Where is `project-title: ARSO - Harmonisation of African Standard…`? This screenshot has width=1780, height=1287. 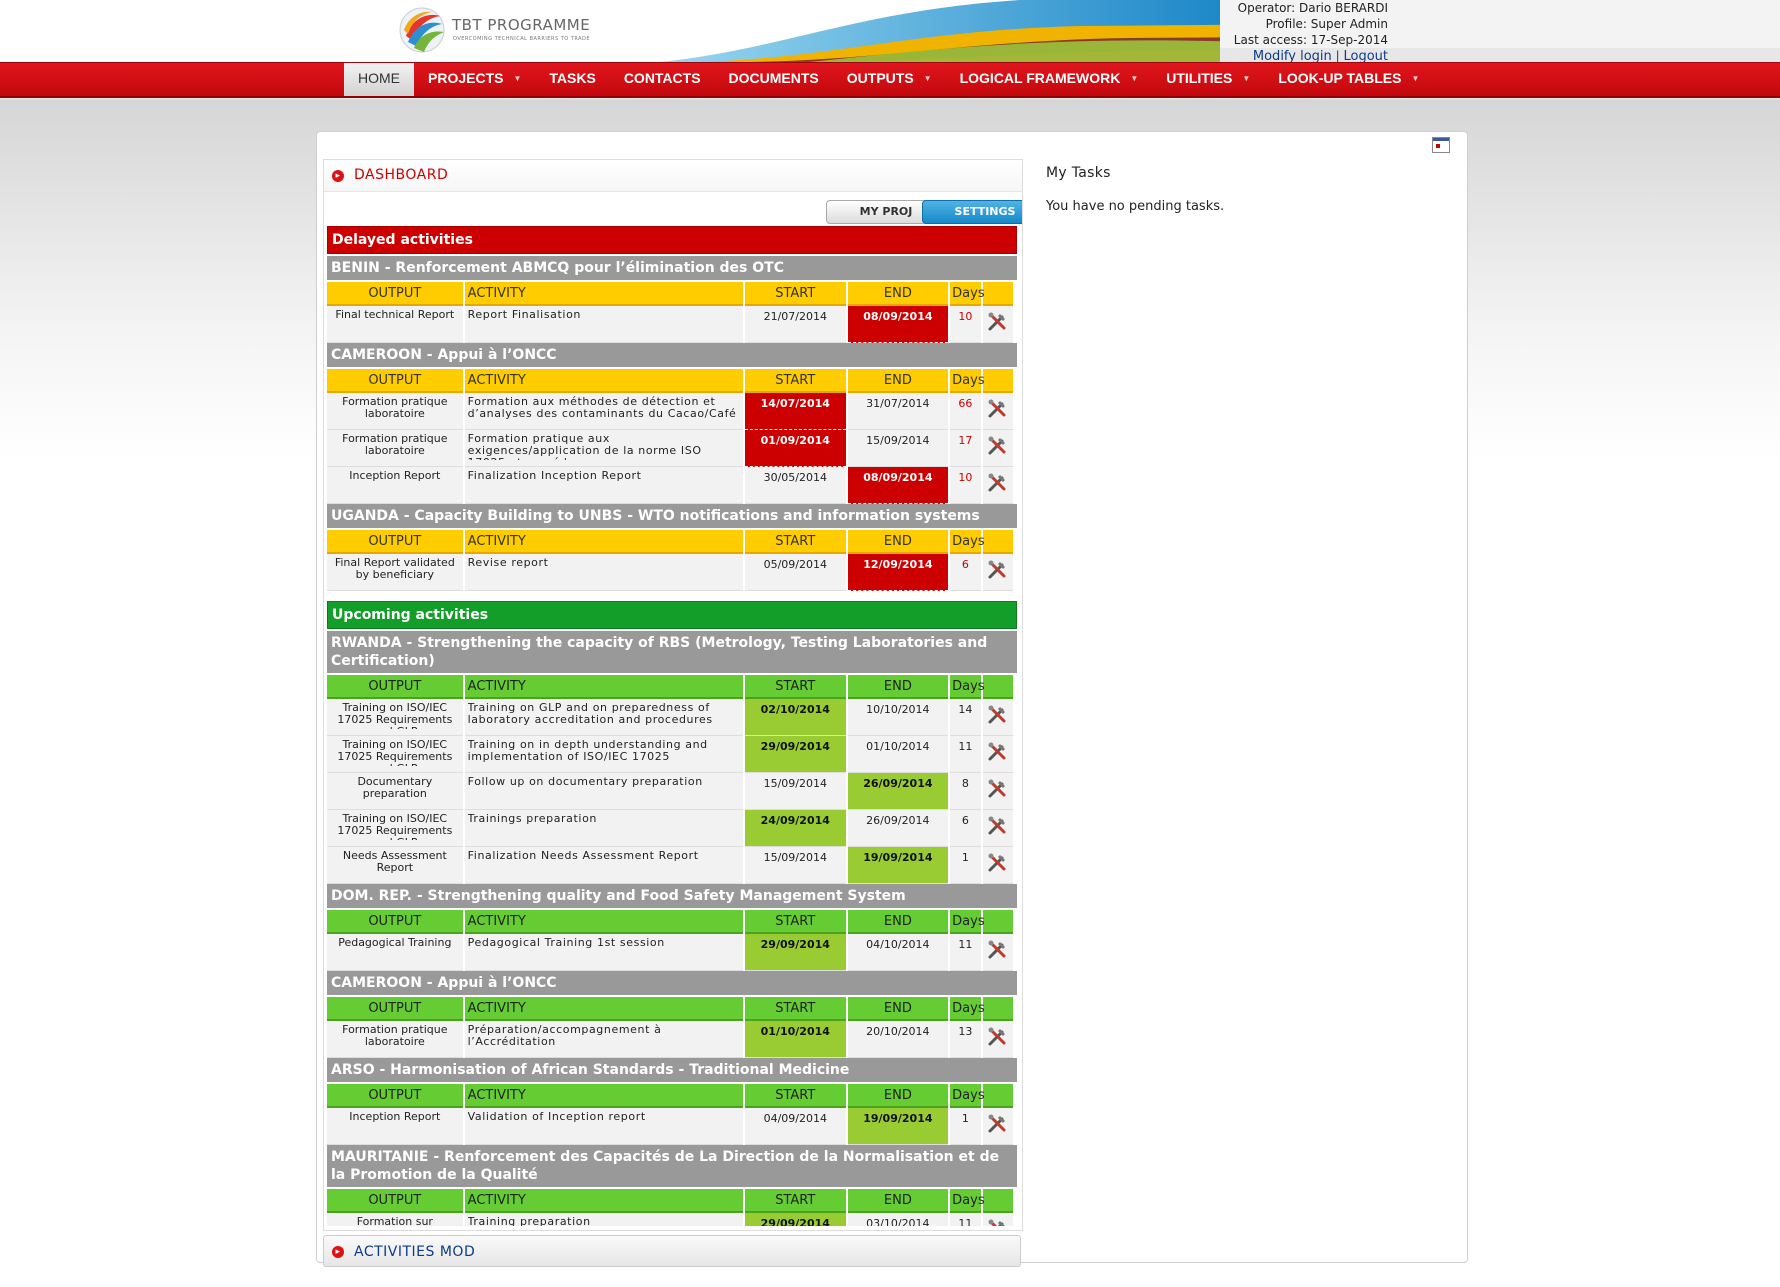
project-title: ARSO - Harmonisation of African Standard… is located at coordinates (672, 1070).